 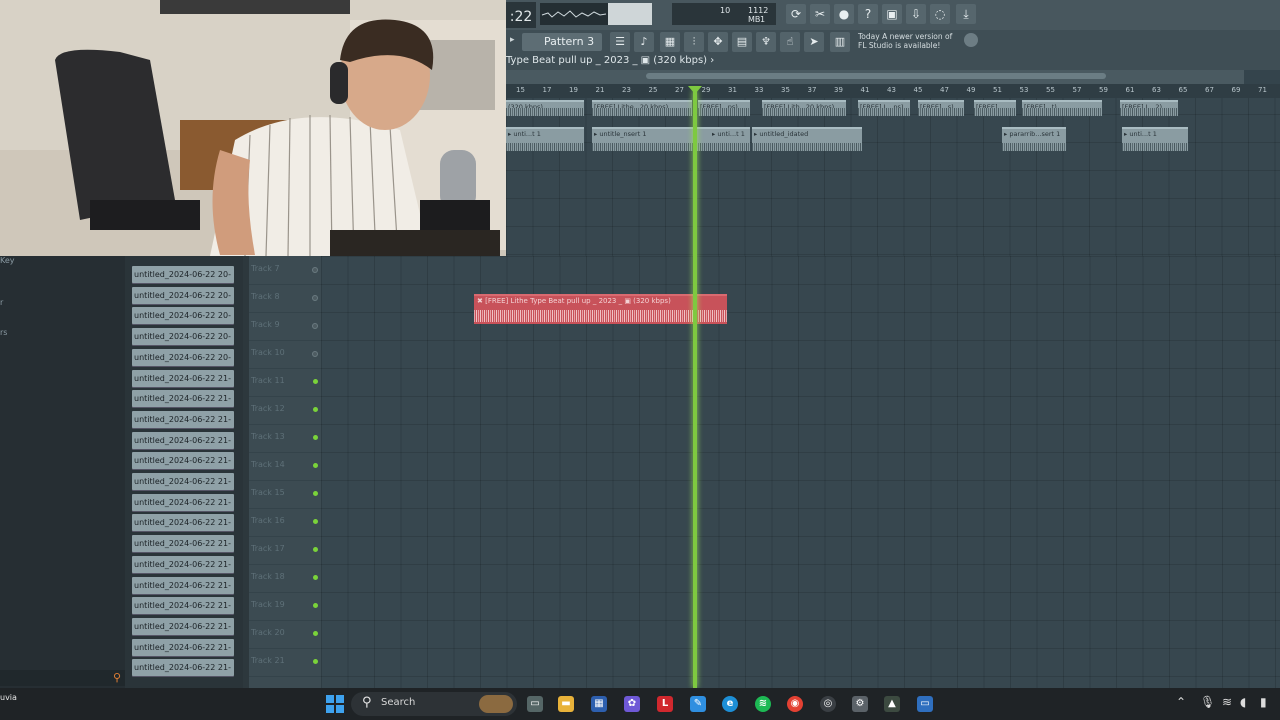 What do you see at coordinates (285, 354) in the screenshot?
I see `track-header: Track 10` at bounding box center [285, 354].